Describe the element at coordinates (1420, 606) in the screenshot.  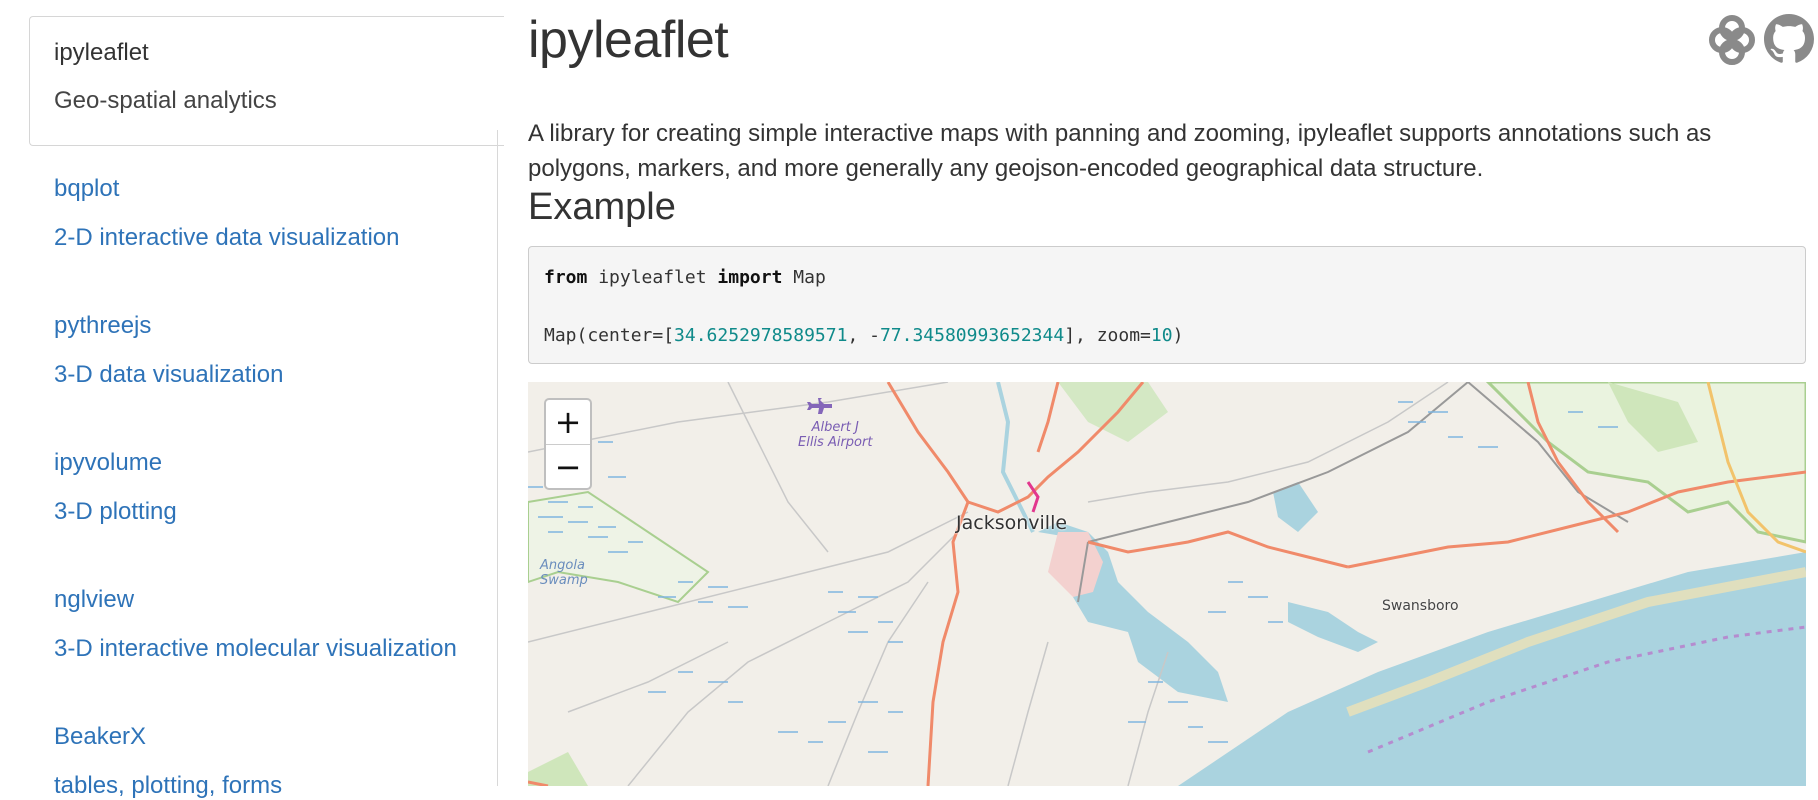
I see `map-label-town: Swansboro` at that location.